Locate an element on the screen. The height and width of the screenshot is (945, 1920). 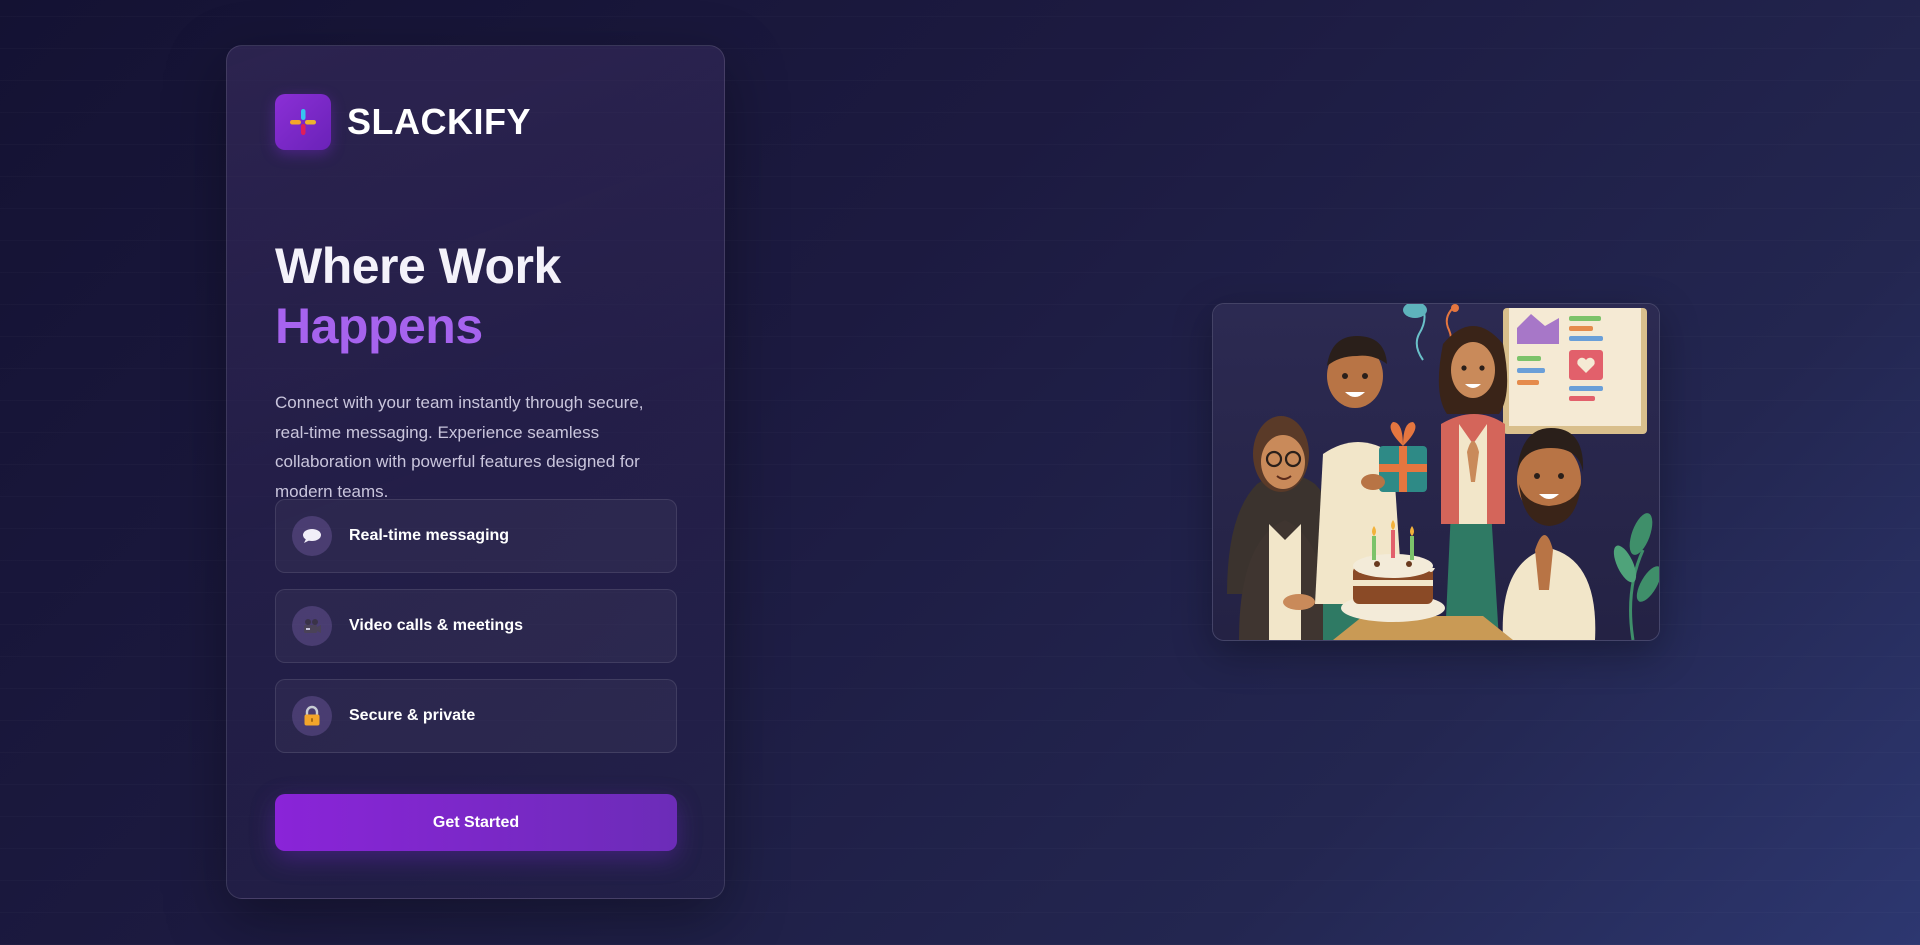
get-started-button: Get Started is located at coordinates (476, 822).